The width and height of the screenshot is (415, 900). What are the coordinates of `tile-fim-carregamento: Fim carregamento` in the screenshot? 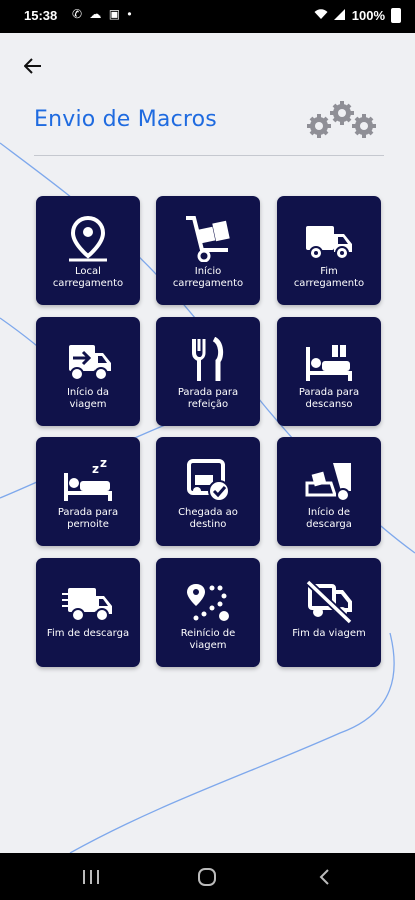 It's located at (329, 250).